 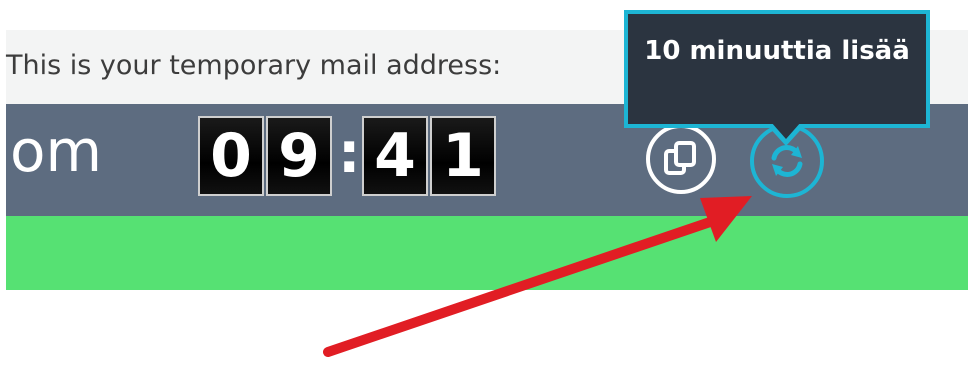 What do you see at coordinates (231, 156) in the screenshot?
I see `timer-digit: 0` at bounding box center [231, 156].